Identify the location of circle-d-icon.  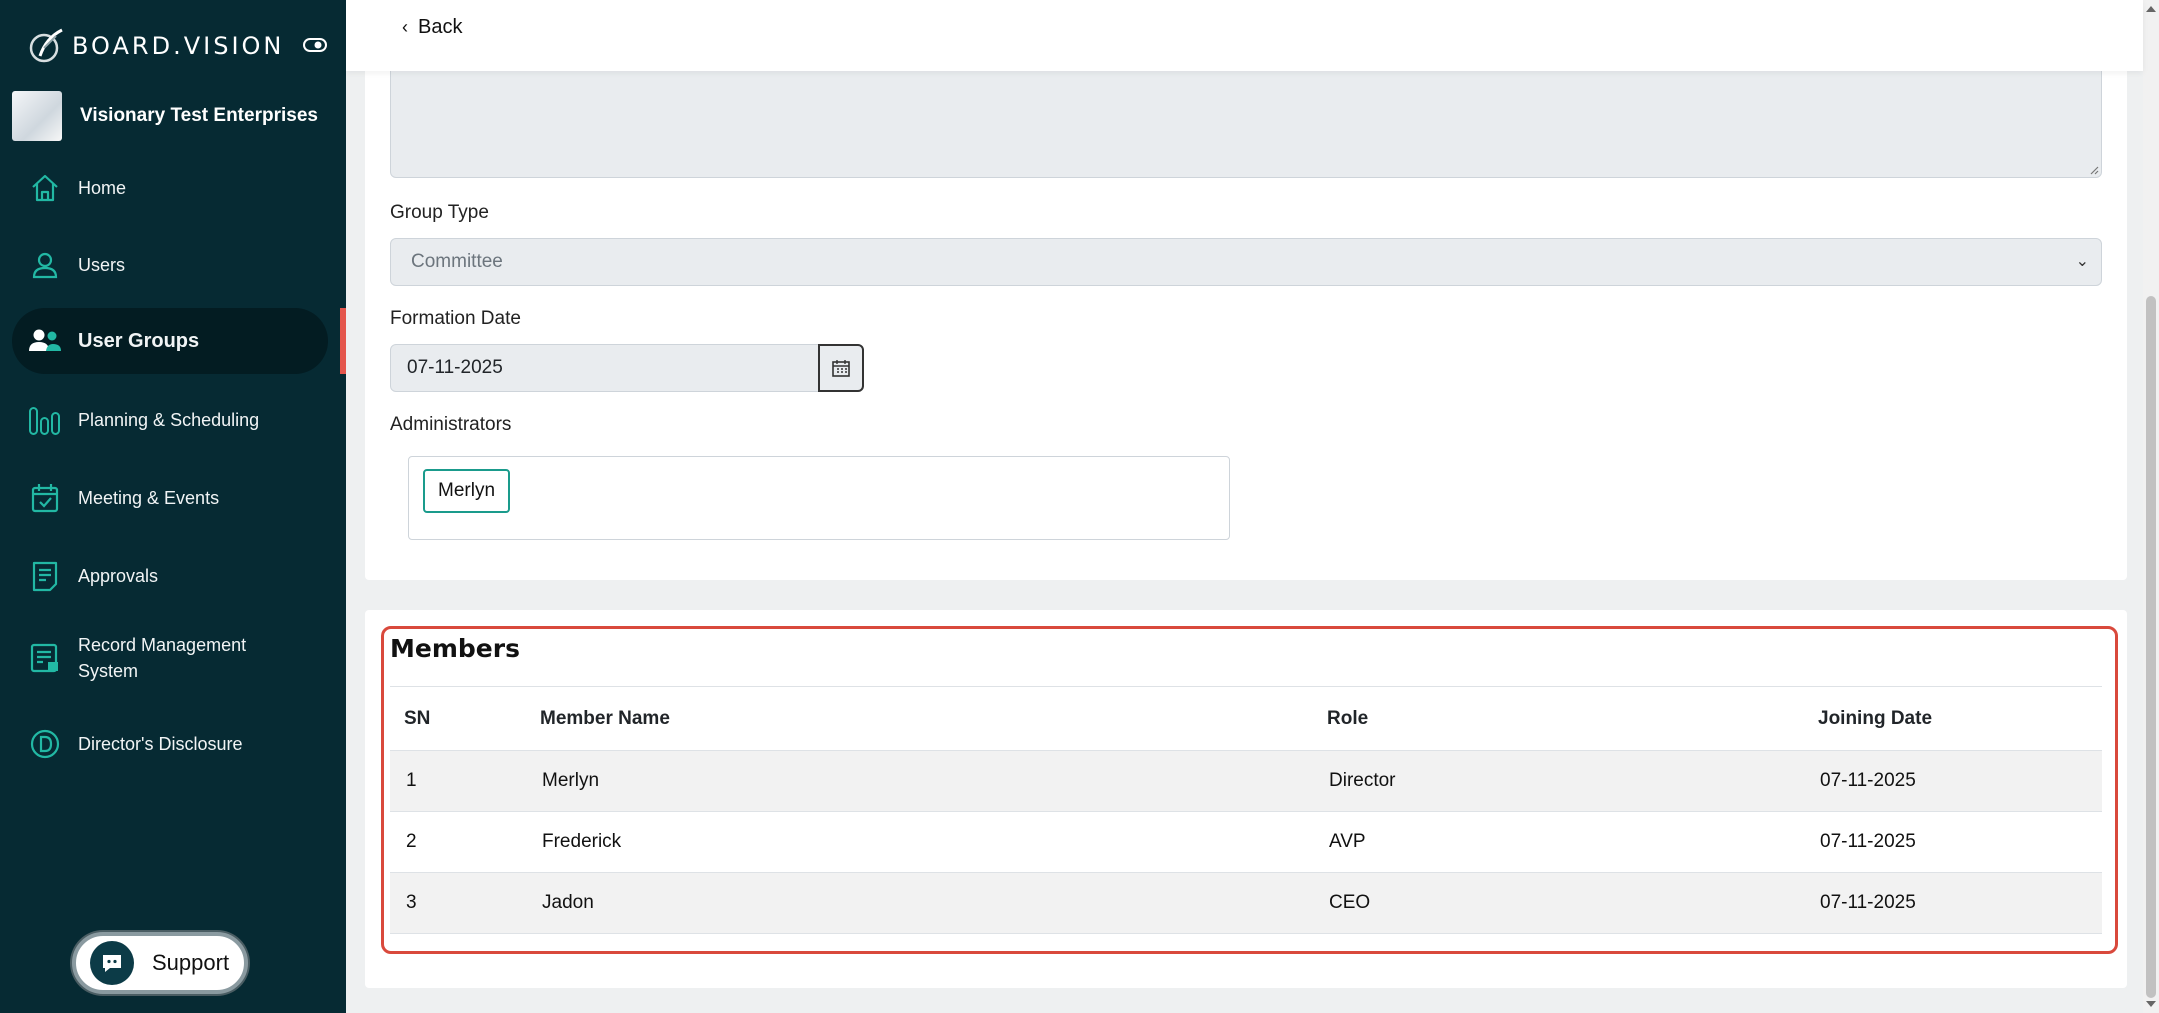
(45, 744).